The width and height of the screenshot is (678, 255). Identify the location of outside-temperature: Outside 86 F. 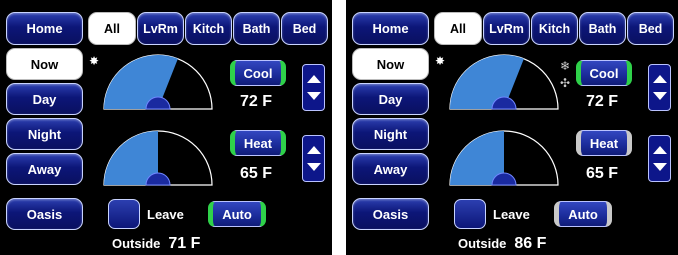
(502, 244).